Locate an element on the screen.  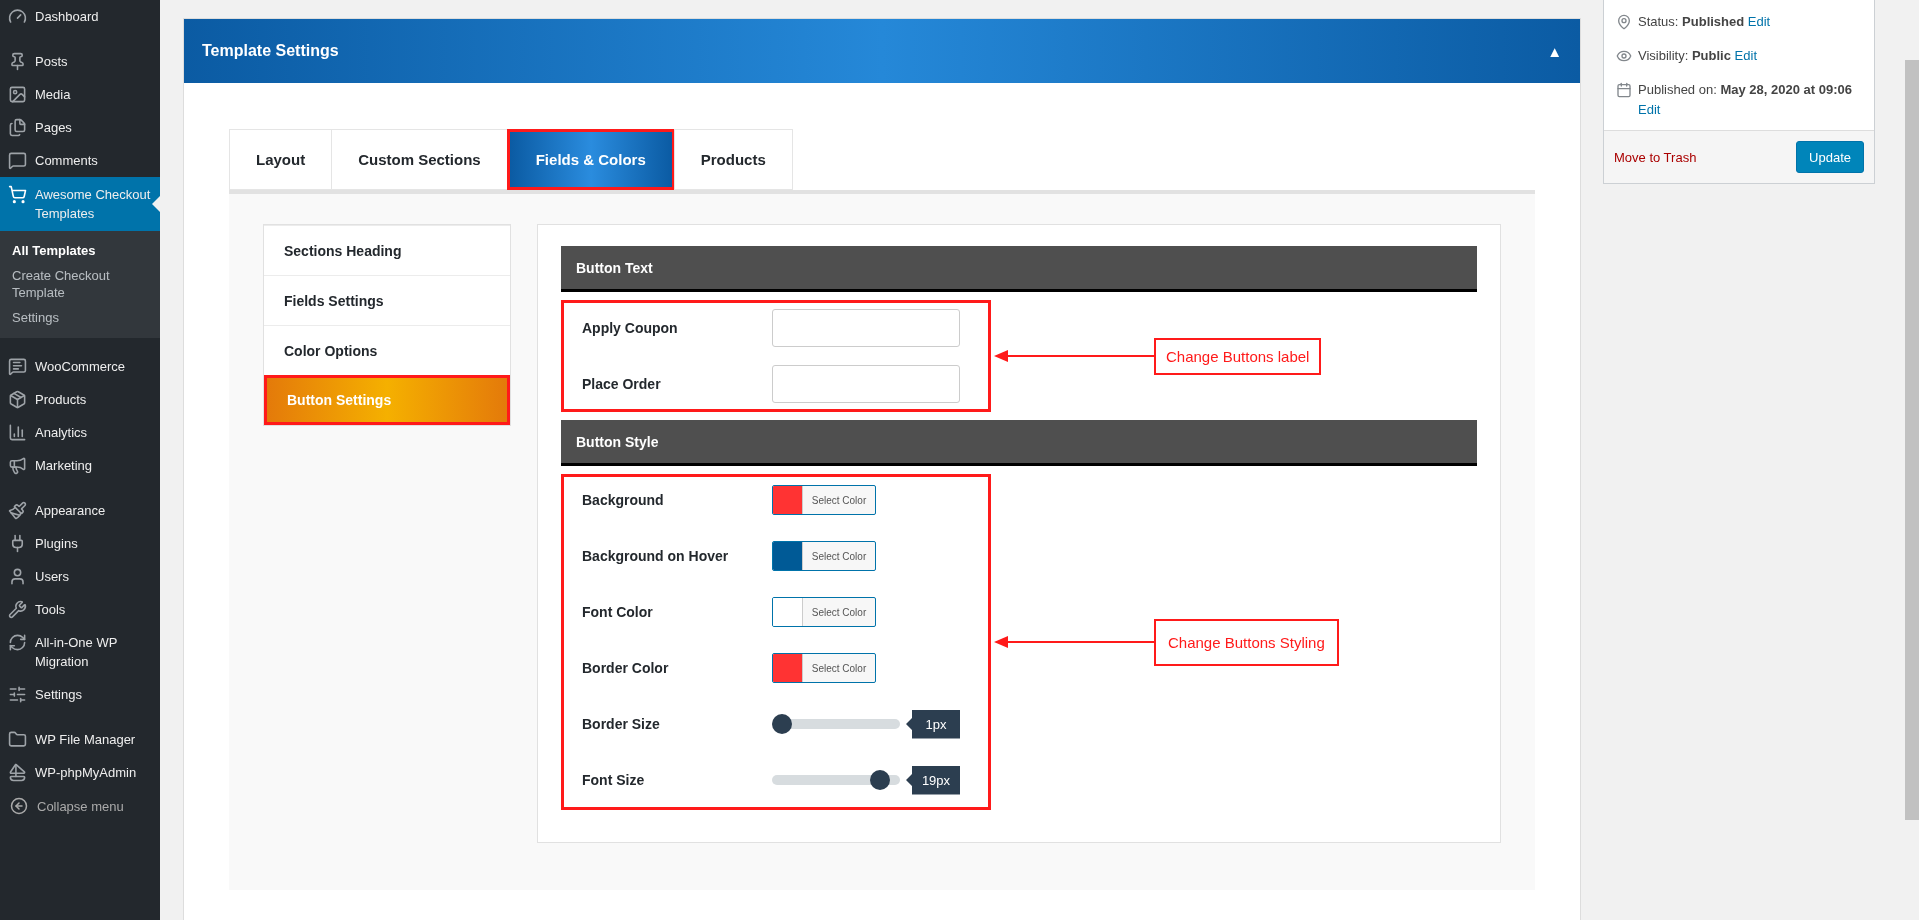
sidebar-item: Media is located at coordinates (80, 94).